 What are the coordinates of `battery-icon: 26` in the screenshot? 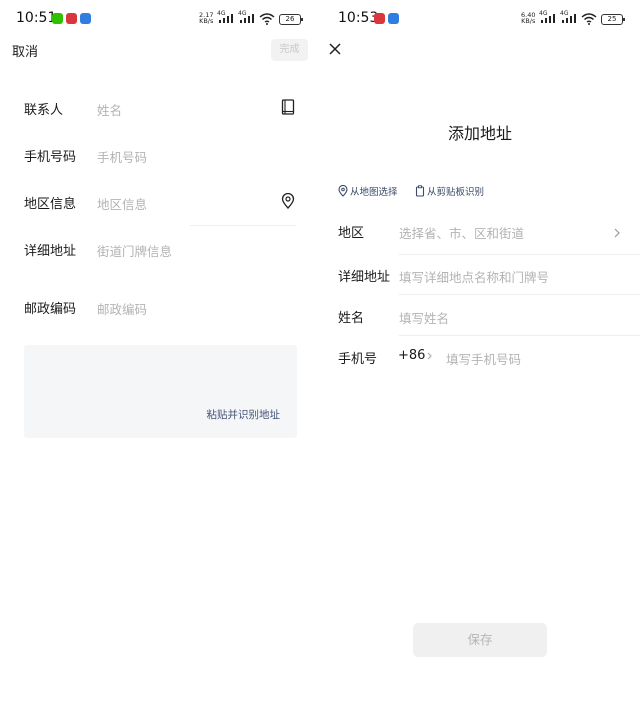 It's located at (291, 19).